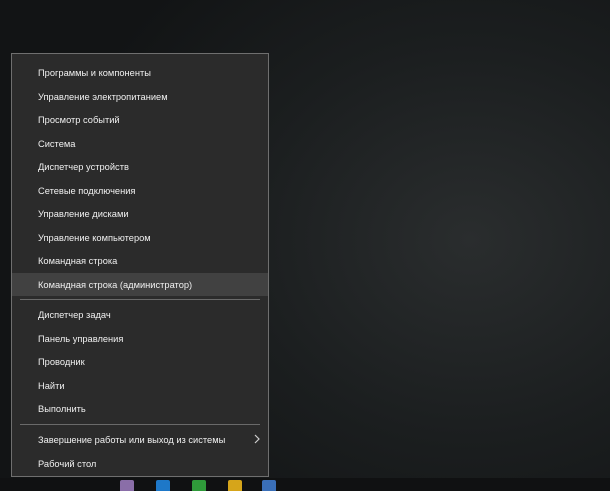  What do you see at coordinates (140, 72) in the screenshot?
I see `menu-item-programs-and-features: Программы и компоненты` at bounding box center [140, 72].